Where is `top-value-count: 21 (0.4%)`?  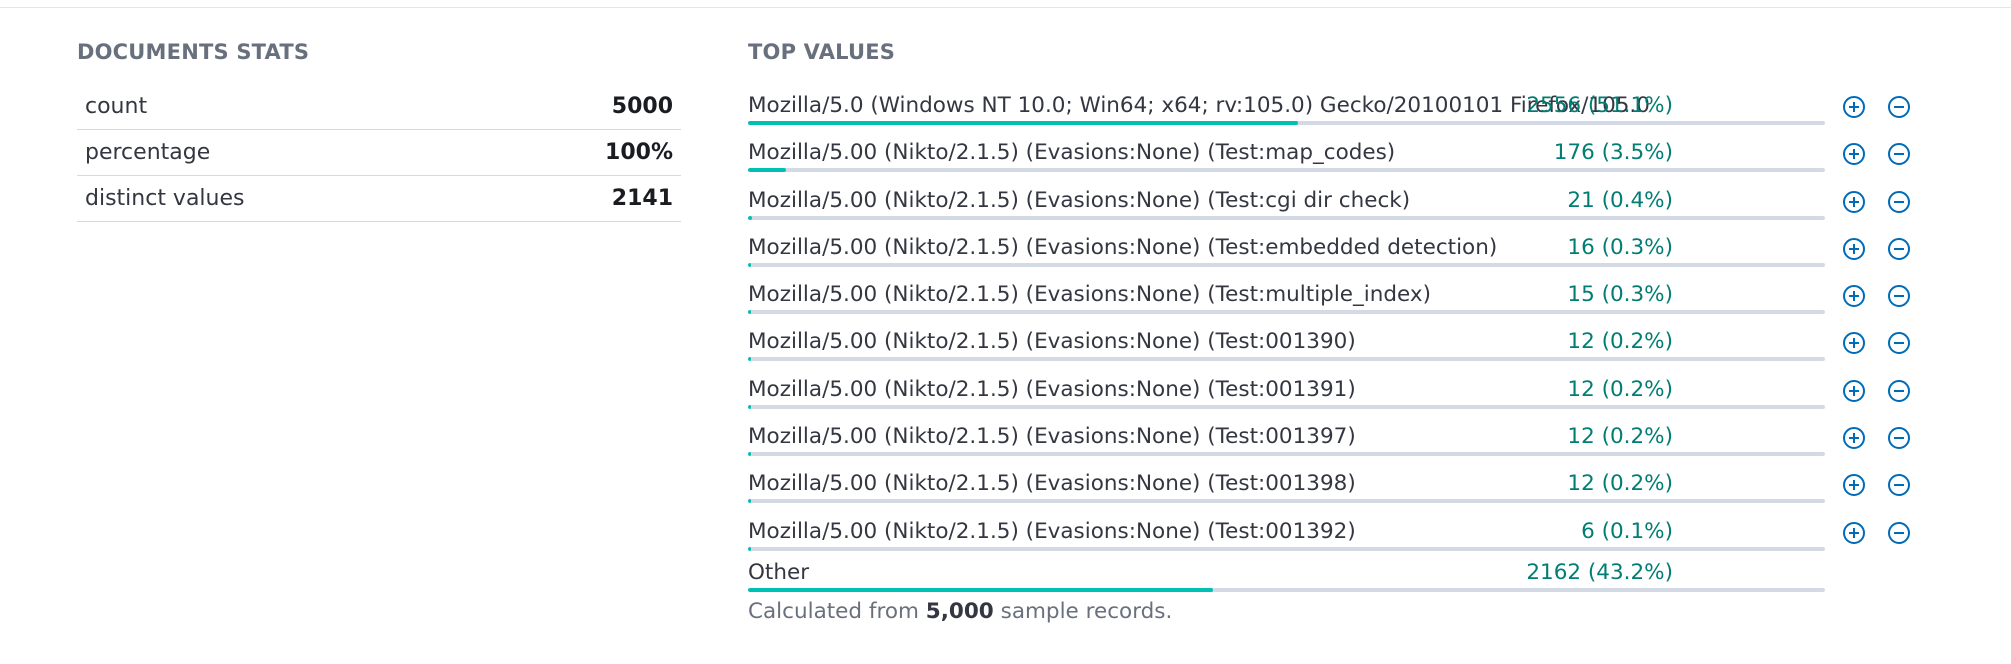
top-value-count: 21 (0.4%) is located at coordinates (1620, 200).